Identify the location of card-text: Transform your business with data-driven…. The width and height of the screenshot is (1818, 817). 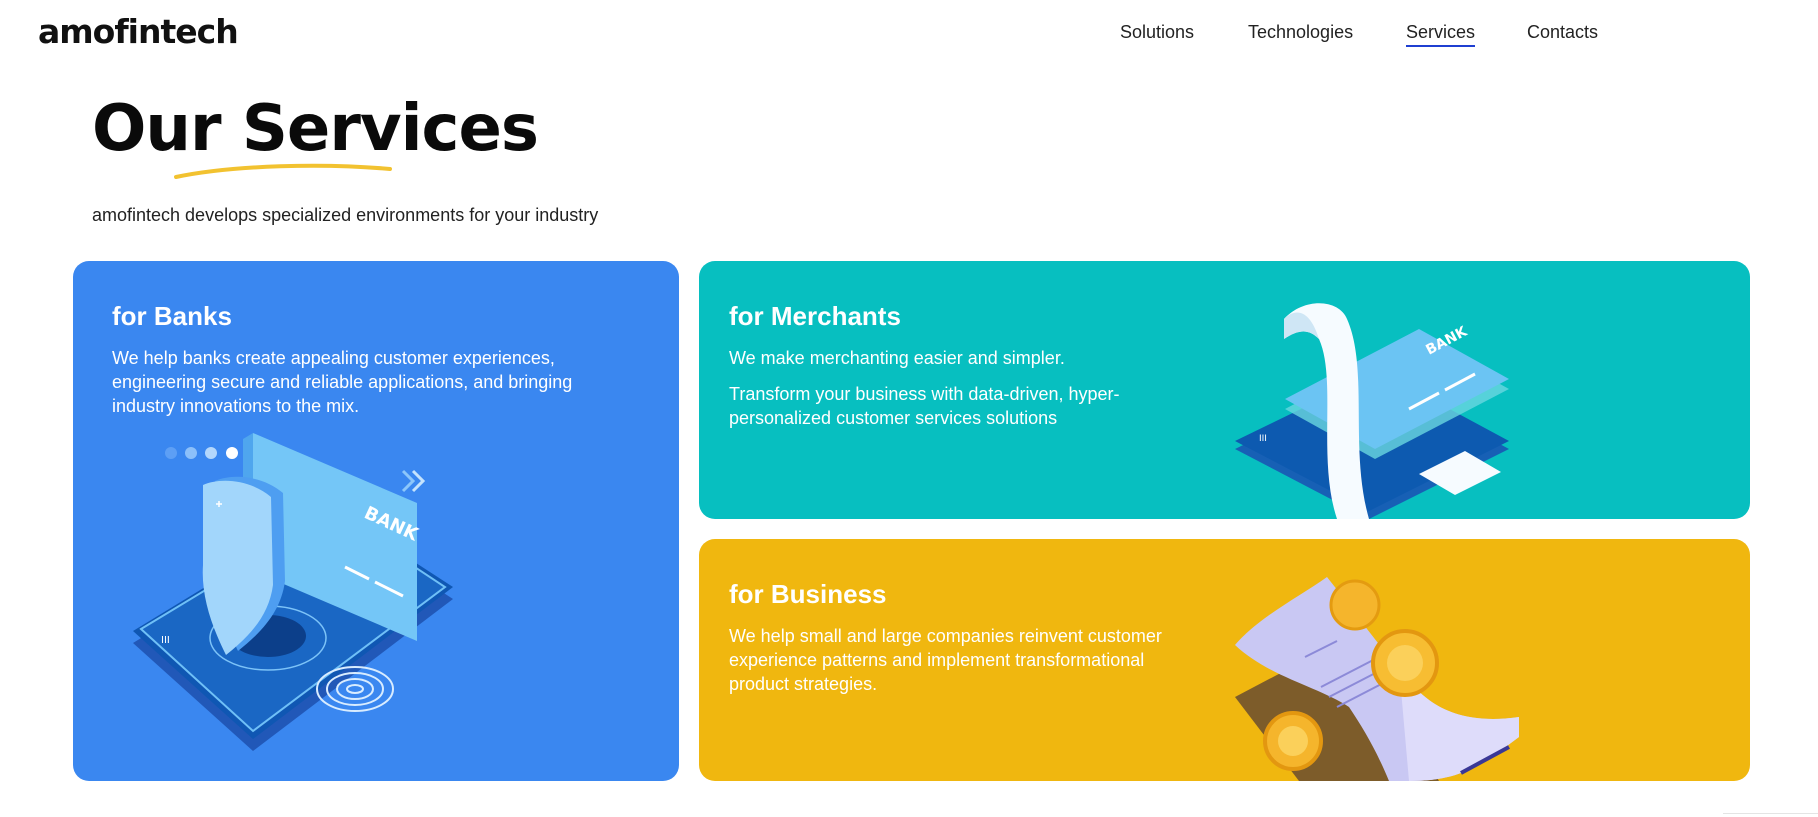
(924, 406).